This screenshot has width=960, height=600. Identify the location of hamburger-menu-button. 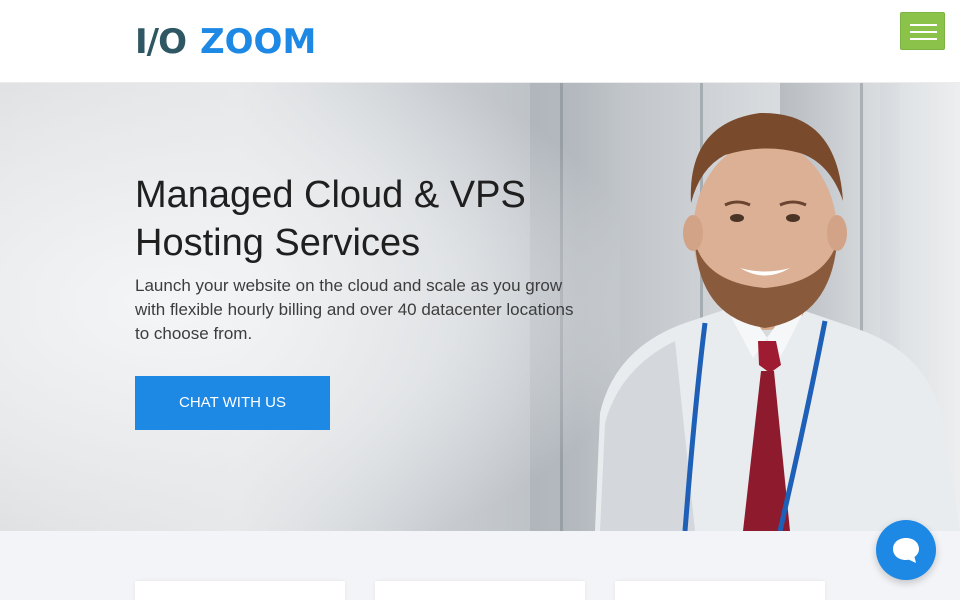
(922, 31).